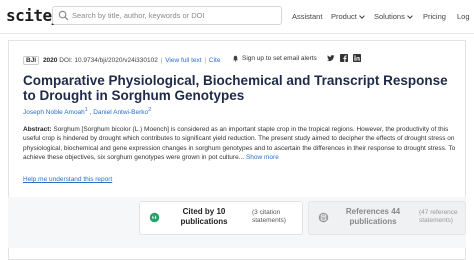 Image resolution: width=474 pixels, height=260 pixels. Describe the element at coordinates (150, 110) in the screenshot. I see `author-affiliation: 2` at that location.